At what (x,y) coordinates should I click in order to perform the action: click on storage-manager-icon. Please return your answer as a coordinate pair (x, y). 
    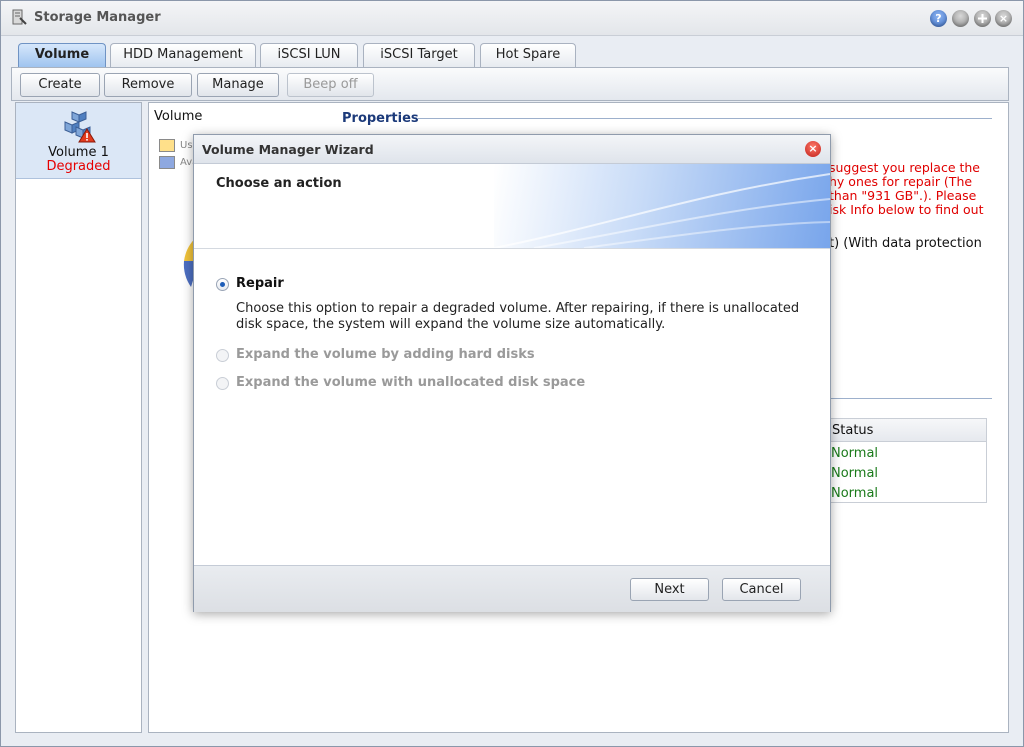
    Looking at the image, I should click on (19, 17).